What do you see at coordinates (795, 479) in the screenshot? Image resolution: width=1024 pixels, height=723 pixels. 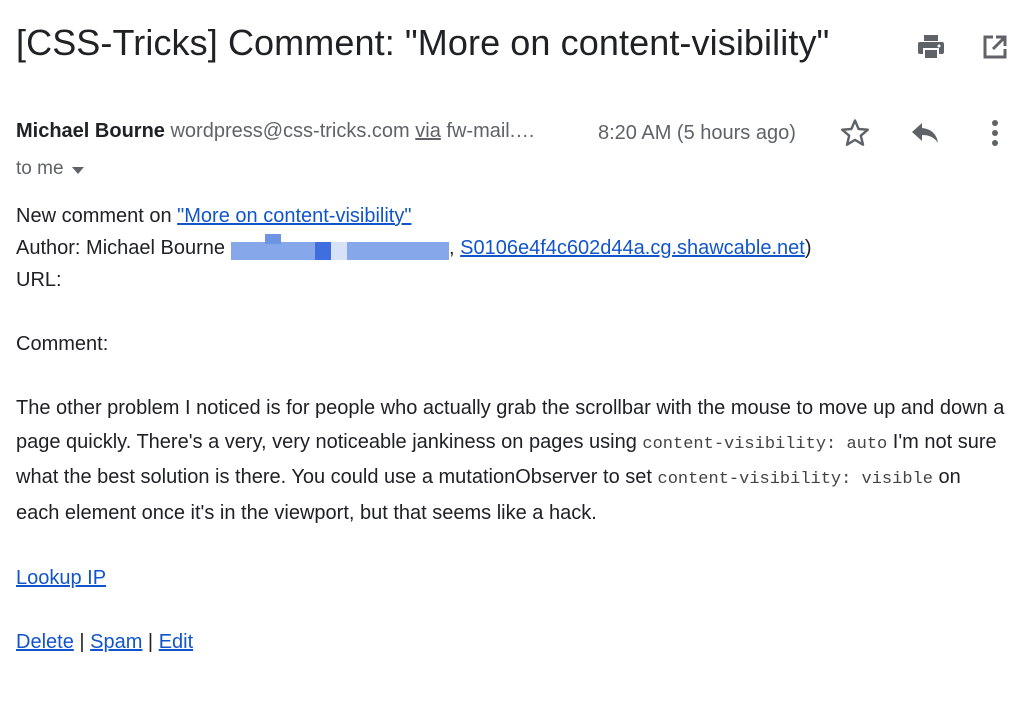 I see `code-content-visibility-visible: content-visibility: visible` at bounding box center [795, 479].